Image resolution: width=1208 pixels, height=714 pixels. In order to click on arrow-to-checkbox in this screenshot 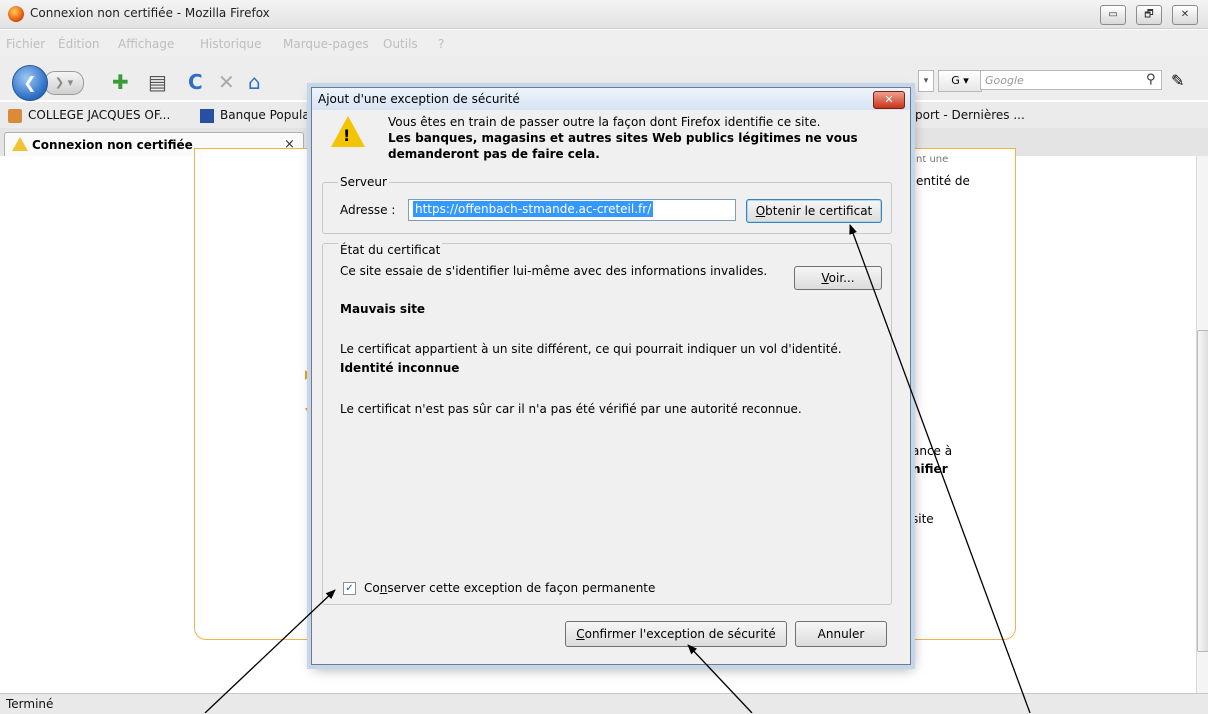, I will do `click(270, 651)`.